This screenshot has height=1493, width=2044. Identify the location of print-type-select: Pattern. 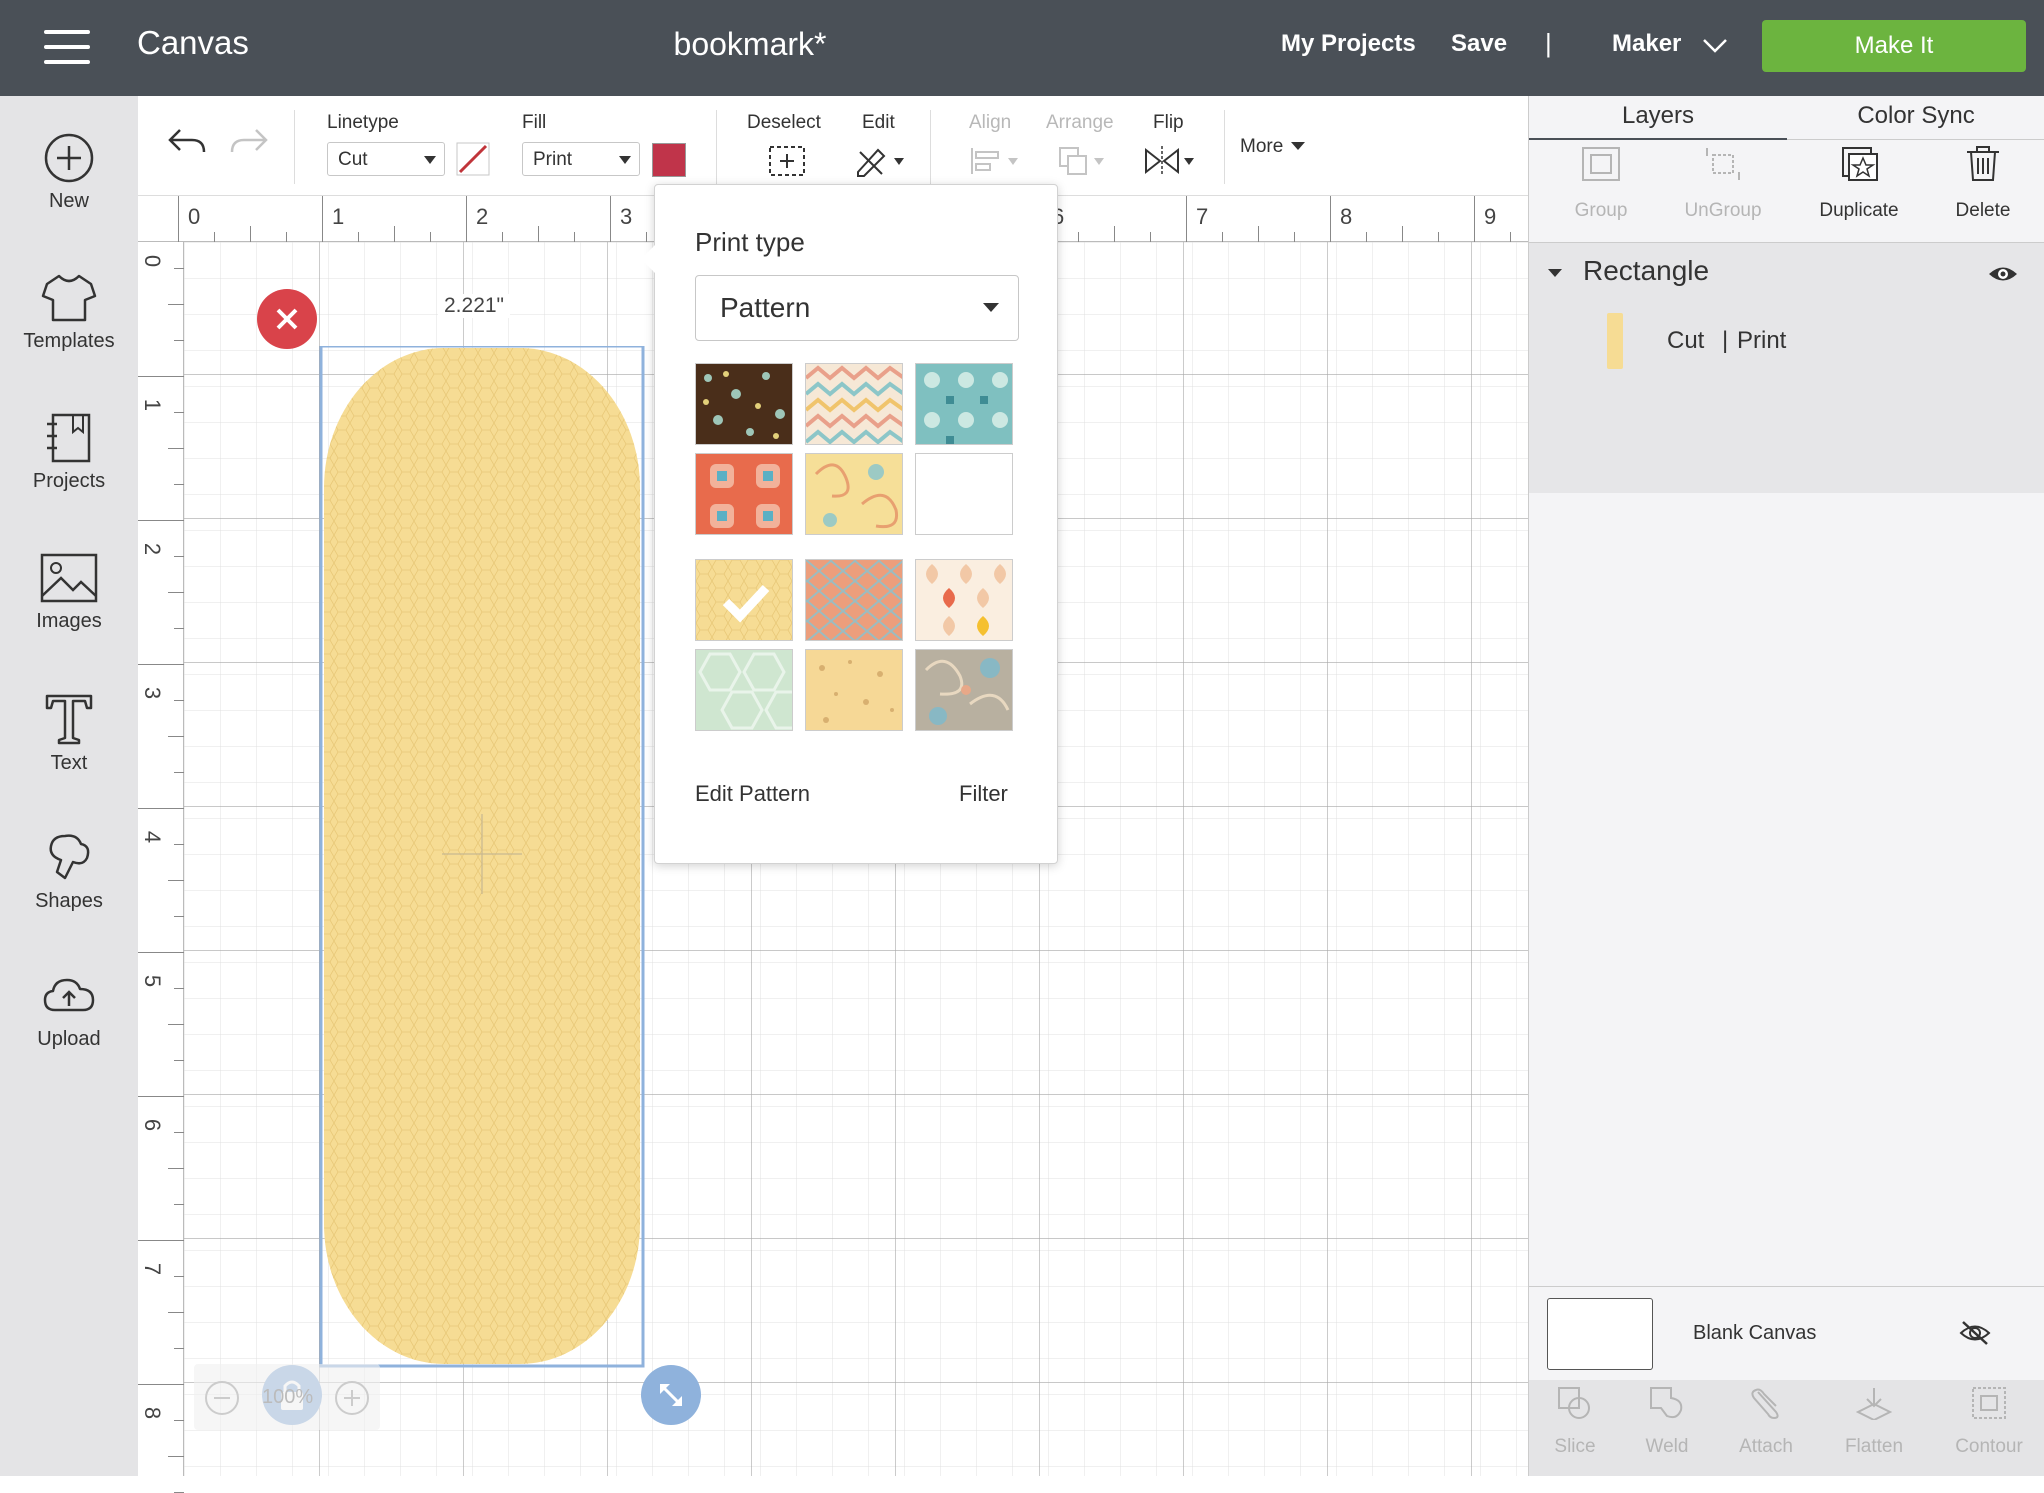
(857, 308).